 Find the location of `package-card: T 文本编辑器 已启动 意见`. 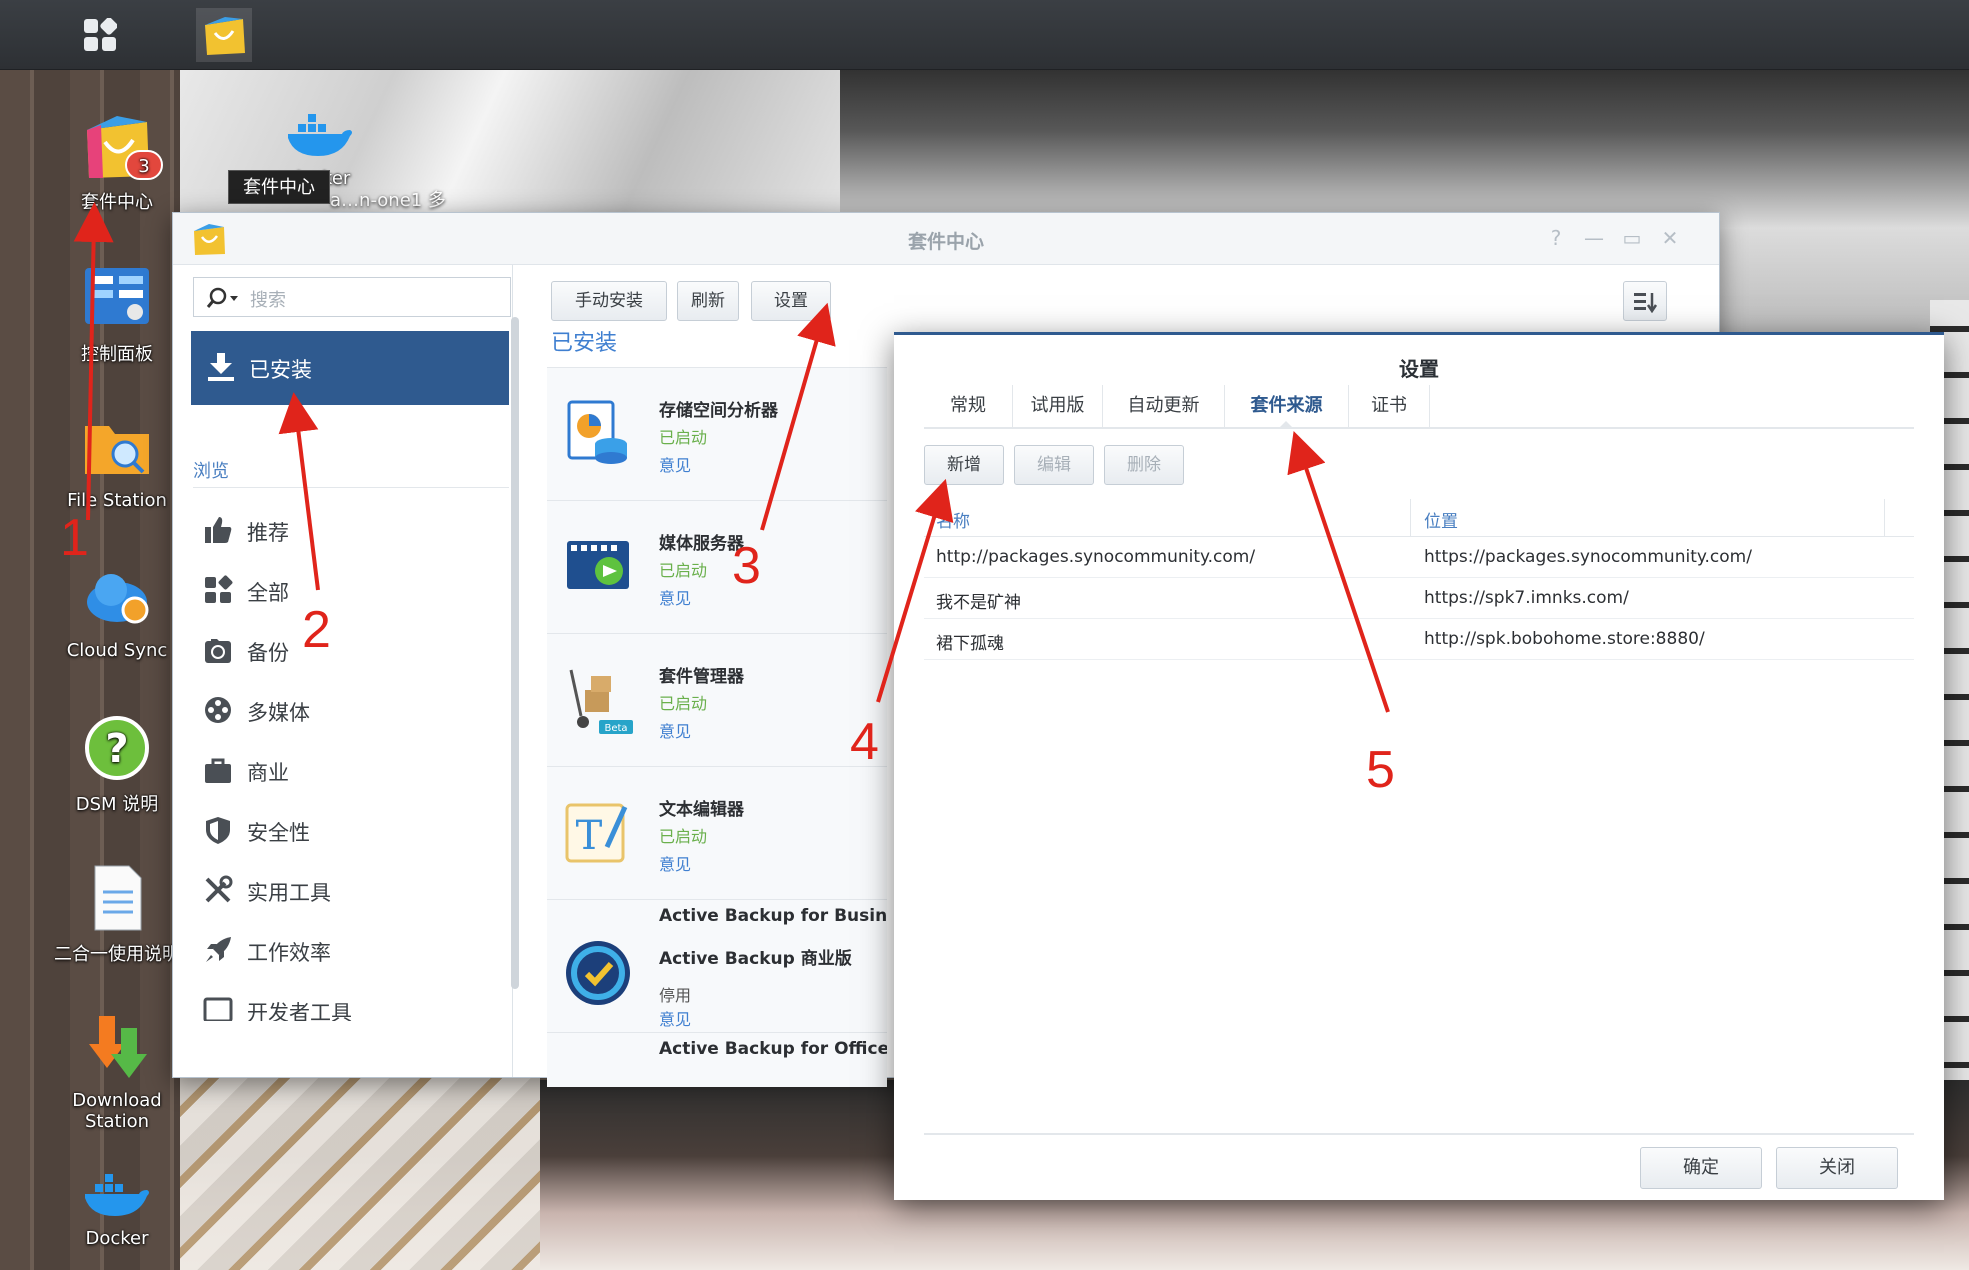

package-card: T 文本编辑器 已启动 意见 is located at coordinates (717, 833).